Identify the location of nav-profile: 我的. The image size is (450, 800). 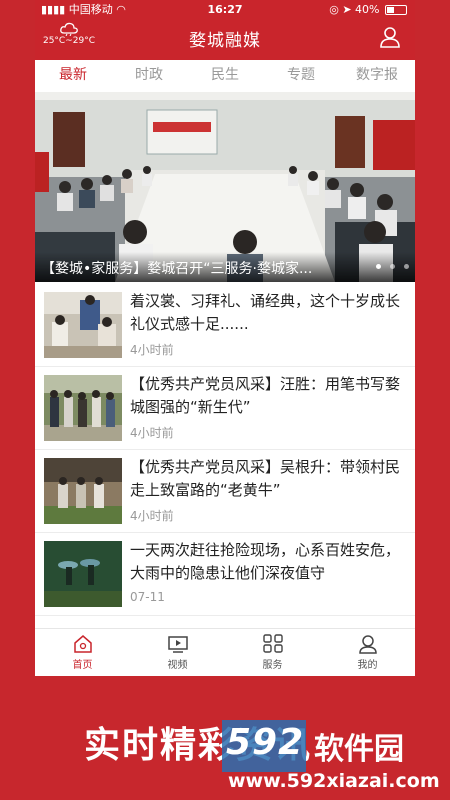
(367, 652).